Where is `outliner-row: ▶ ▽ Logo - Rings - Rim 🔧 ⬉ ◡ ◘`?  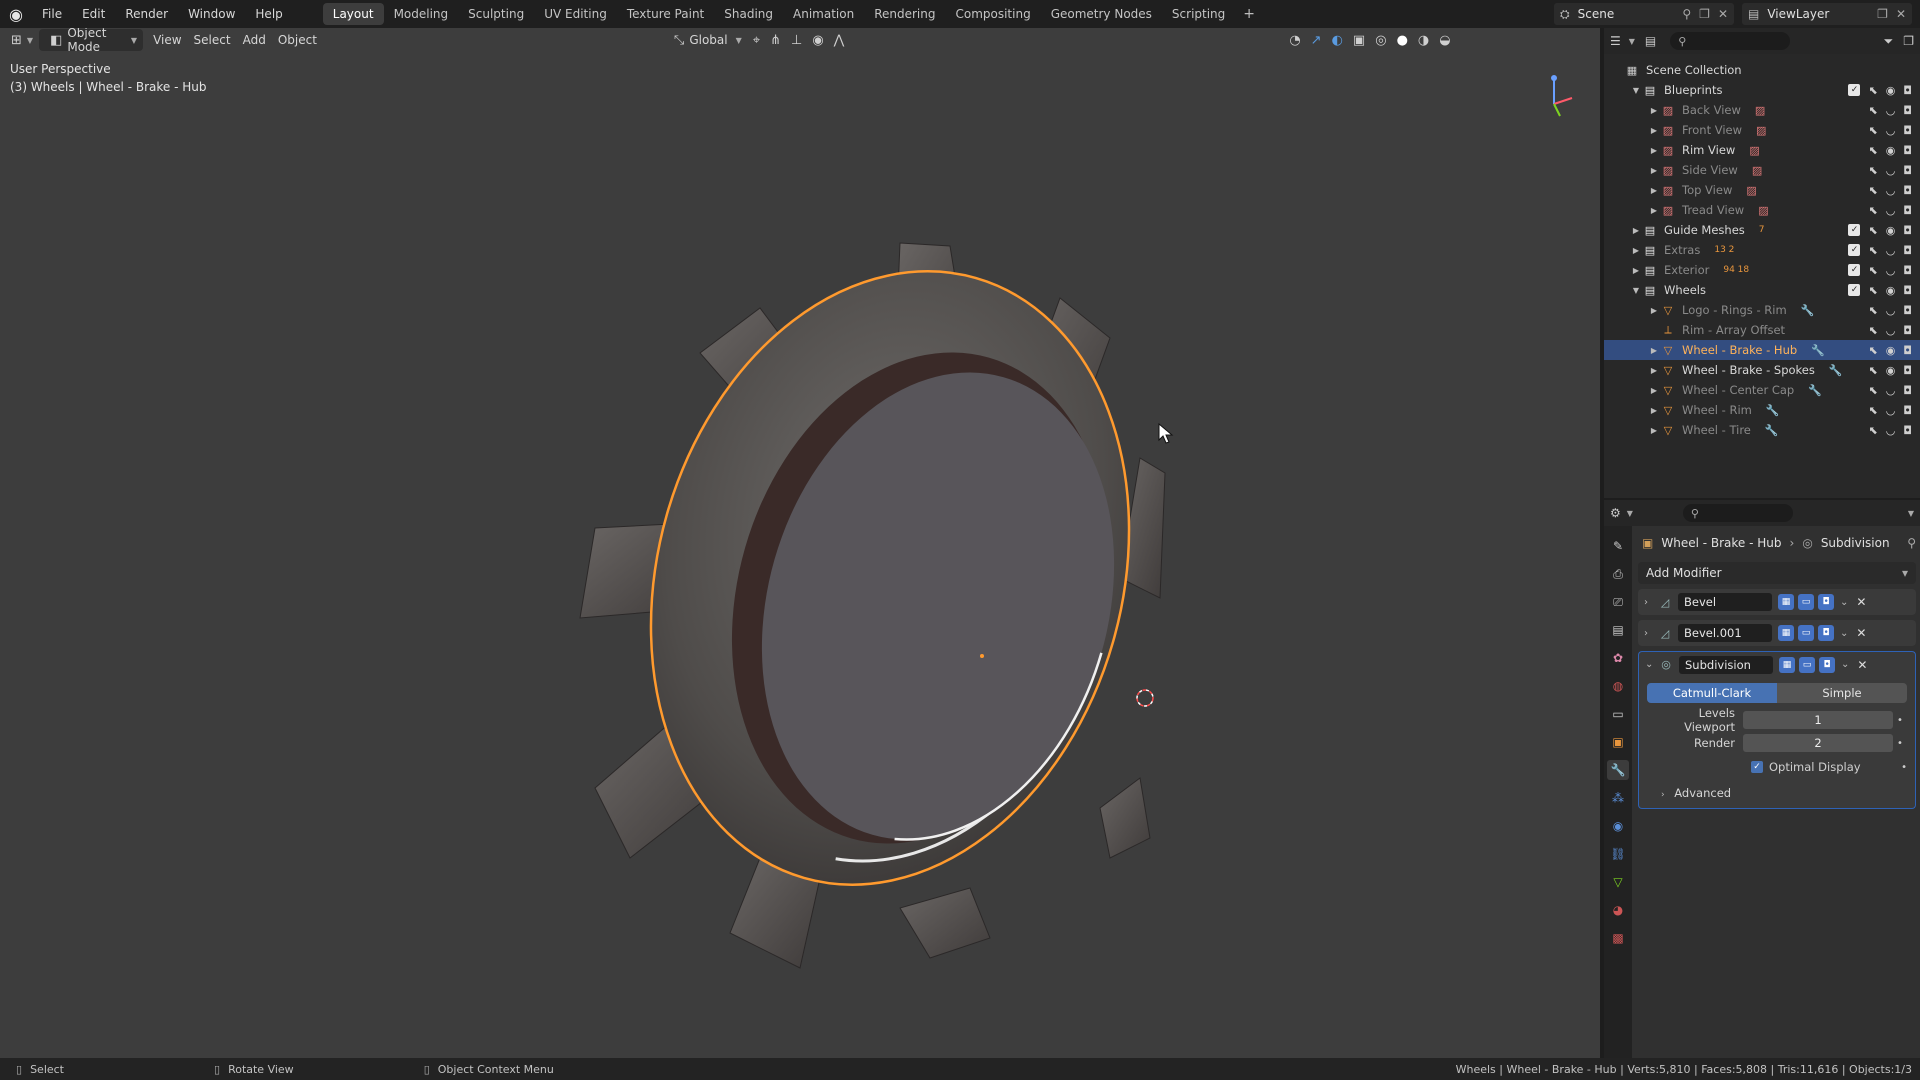 outliner-row: ▶ ▽ Logo - Rings - Rim 🔧 ⬉ ◡ ◘ is located at coordinates (1762, 310).